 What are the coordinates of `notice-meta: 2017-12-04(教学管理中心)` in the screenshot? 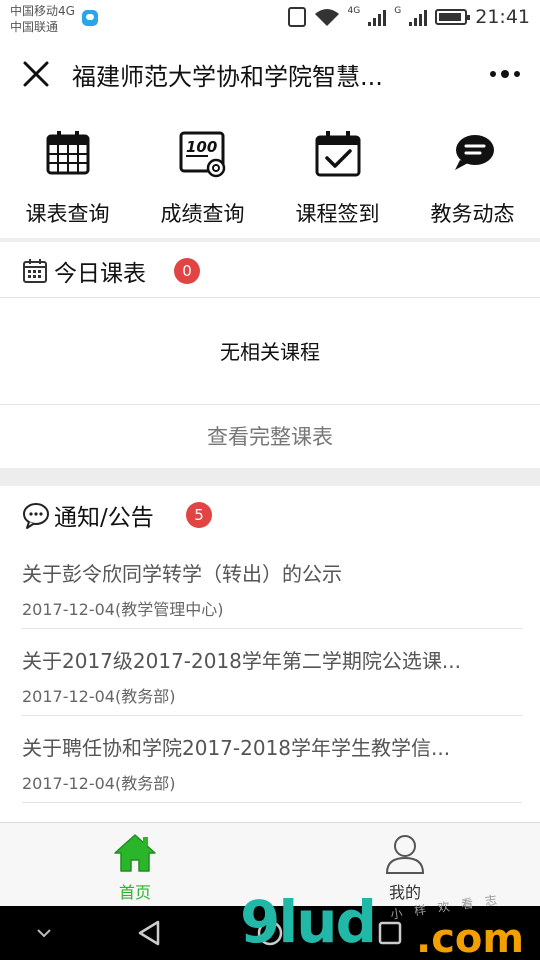 It's located at (123, 609).